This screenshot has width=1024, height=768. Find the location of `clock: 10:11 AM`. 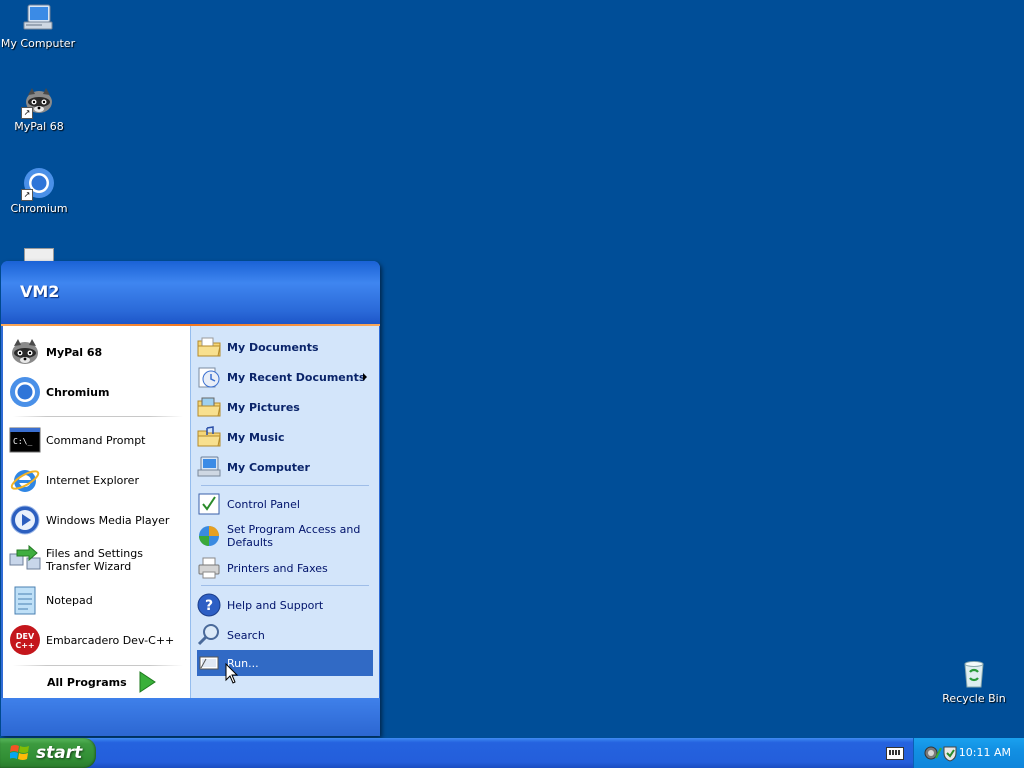

clock: 10:11 AM is located at coordinates (985, 752).